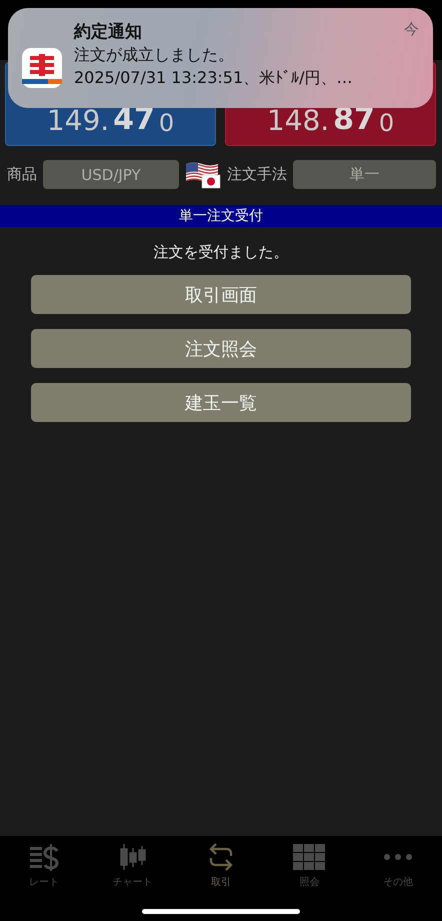  What do you see at coordinates (221, 252) in the screenshot?
I see `status-message: 注文を受付ました。` at bounding box center [221, 252].